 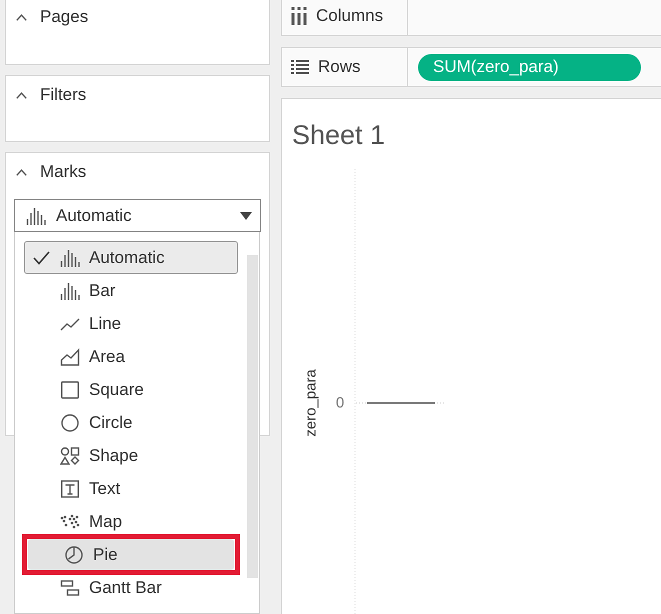 What do you see at coordinates (70, 357) in the screenshot?
I see `area-chart-icon` at bounding box center [70, 357].